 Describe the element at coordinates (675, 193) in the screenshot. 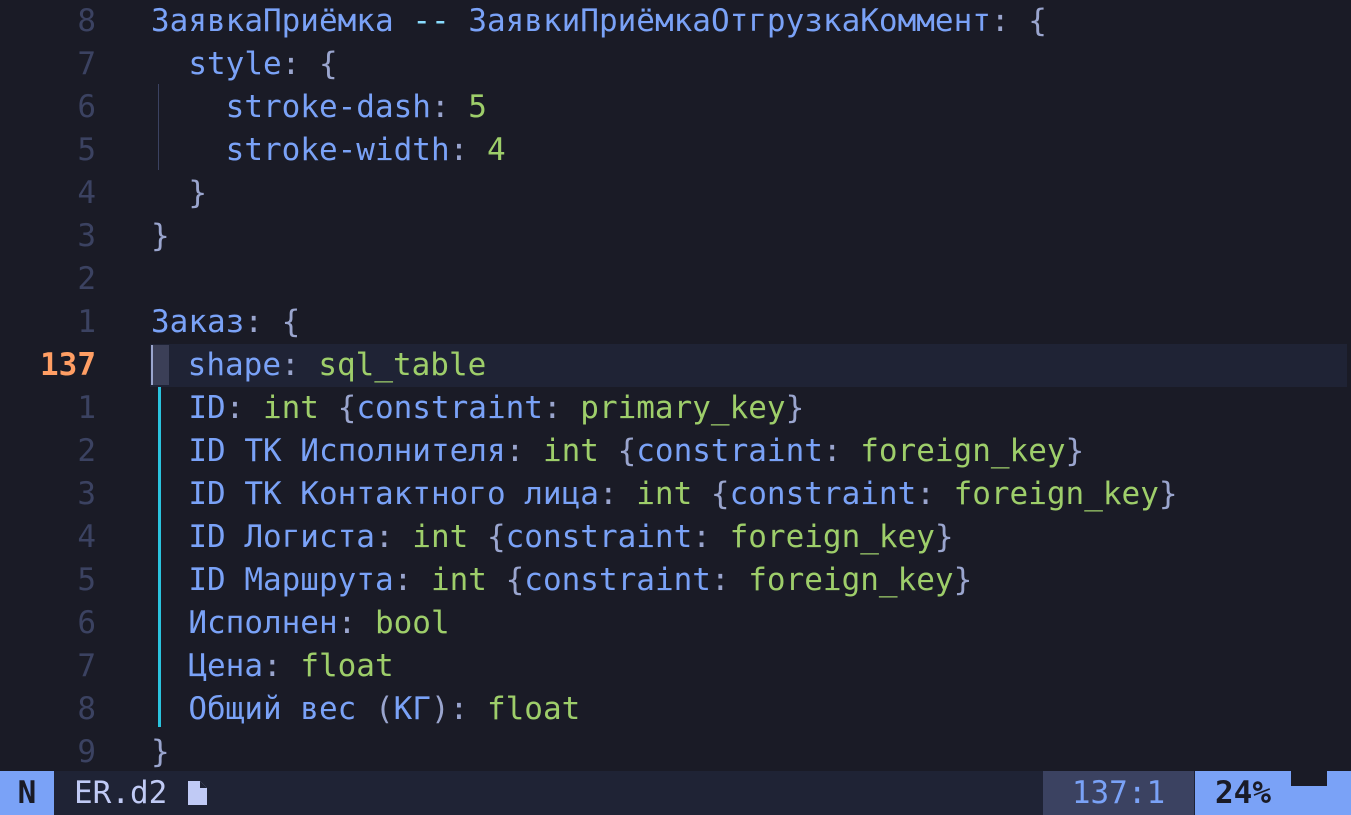

I see `code-line: 4 }` at that location.